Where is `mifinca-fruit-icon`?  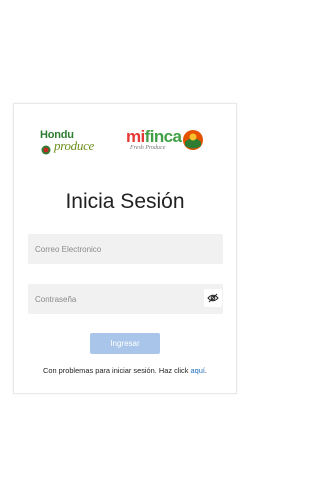
mifinca-fruit-icon is located at coordinates (193, 140).